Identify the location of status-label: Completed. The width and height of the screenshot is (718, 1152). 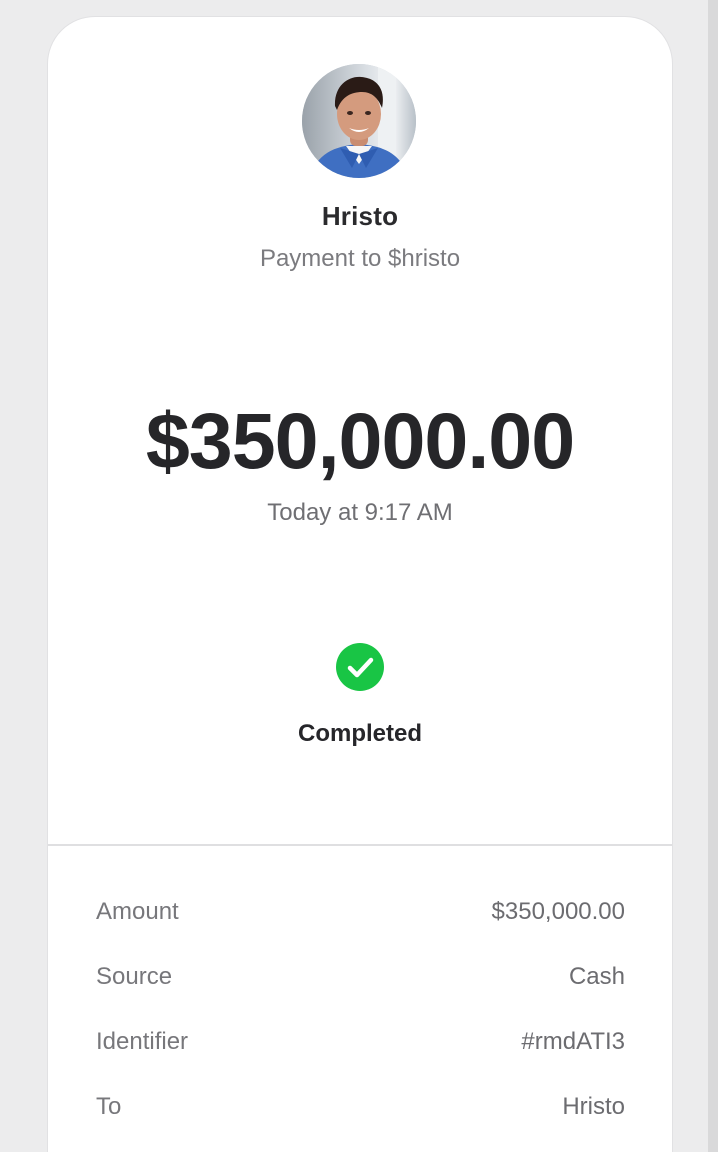
(359, 733).